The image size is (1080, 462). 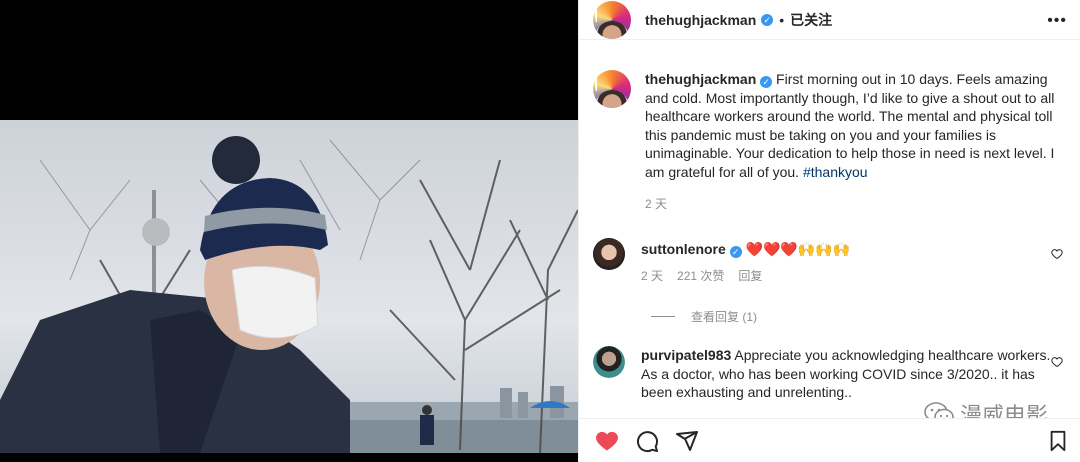 What do you see at coordinates (647, 441) in the screenshot?
I see `comment-icon` at bounding box center [647, 441].